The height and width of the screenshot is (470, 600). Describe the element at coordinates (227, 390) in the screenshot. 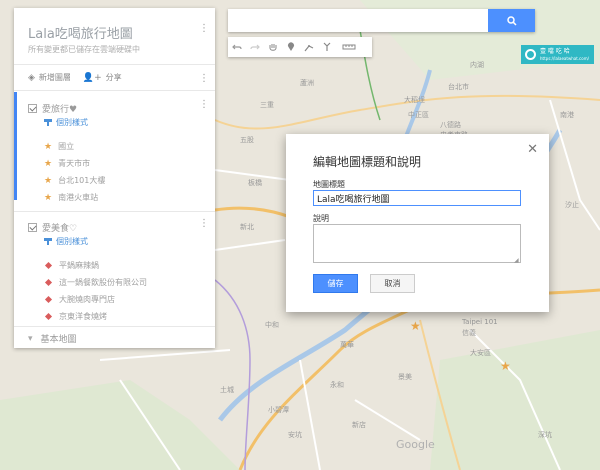

I see `map-label: 土城` at that location.